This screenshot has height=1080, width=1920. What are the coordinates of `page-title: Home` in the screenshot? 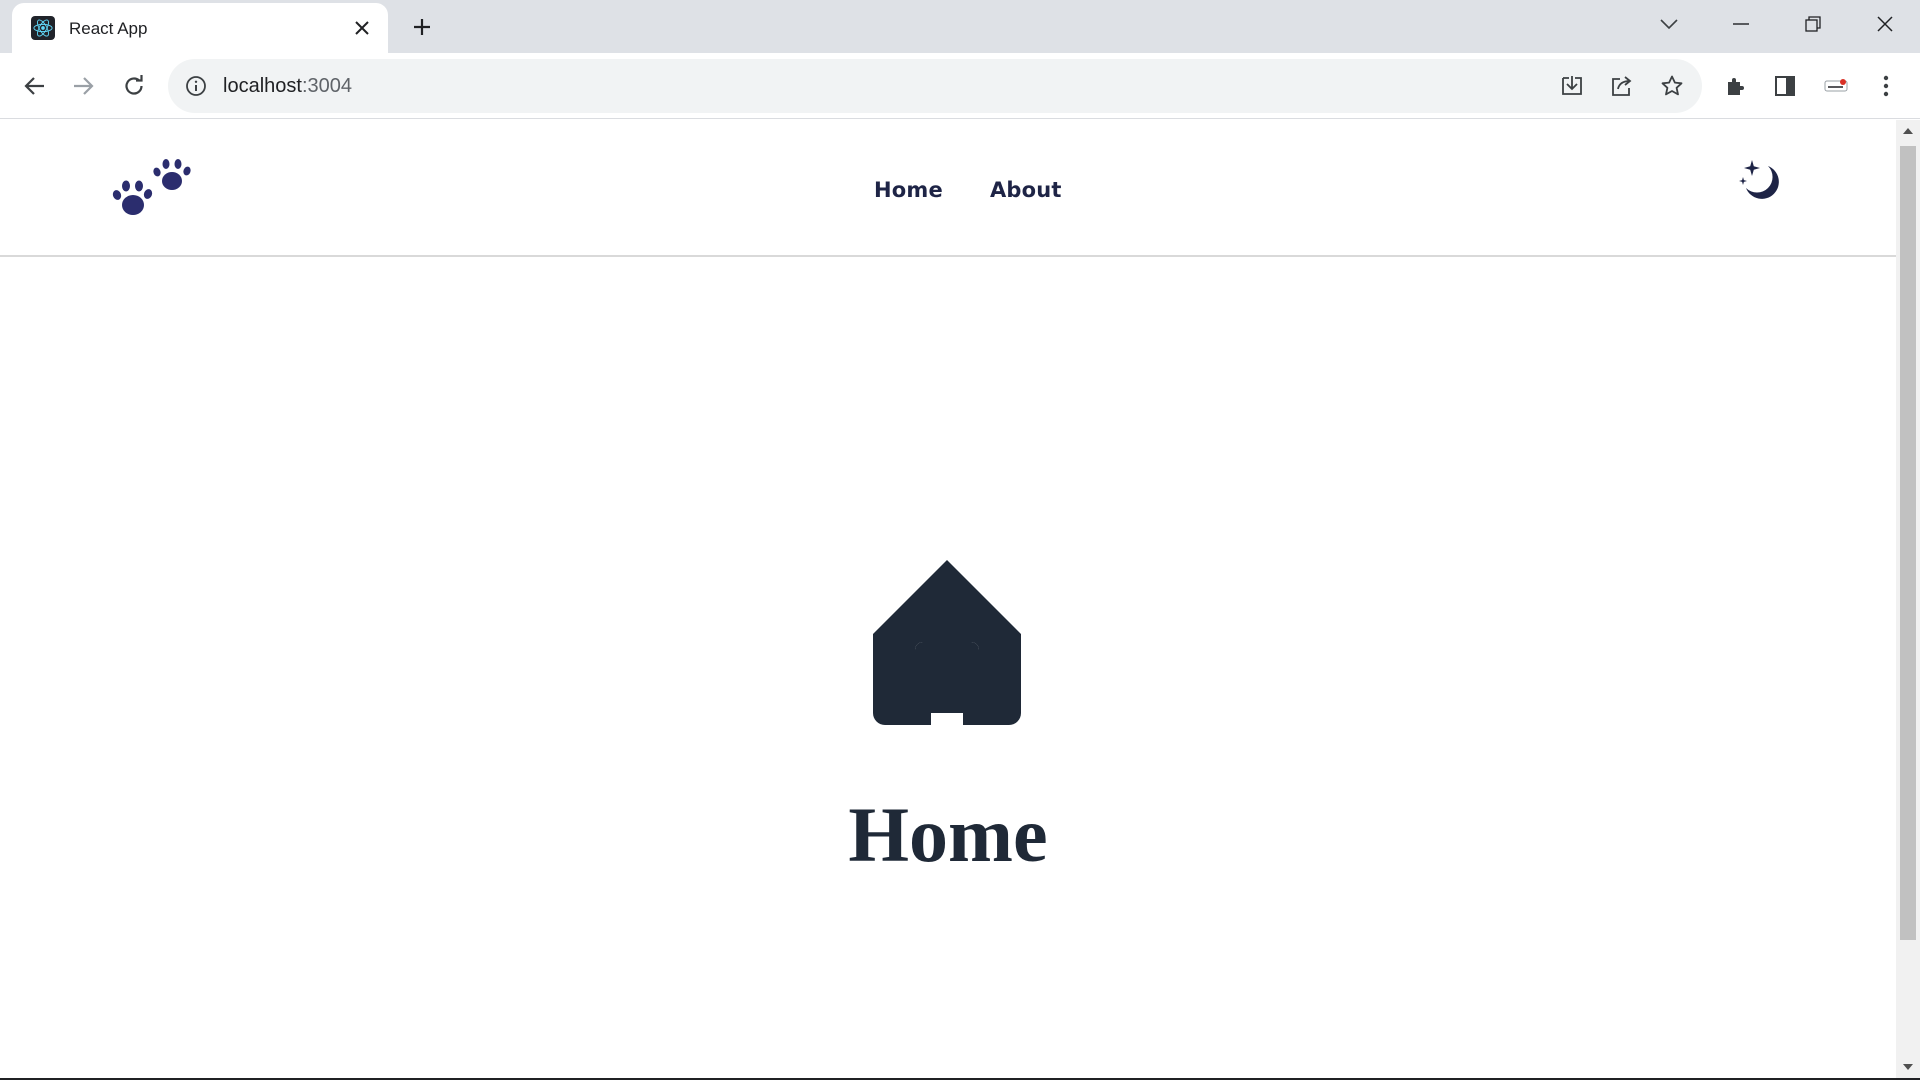 It's located at (948, 834).